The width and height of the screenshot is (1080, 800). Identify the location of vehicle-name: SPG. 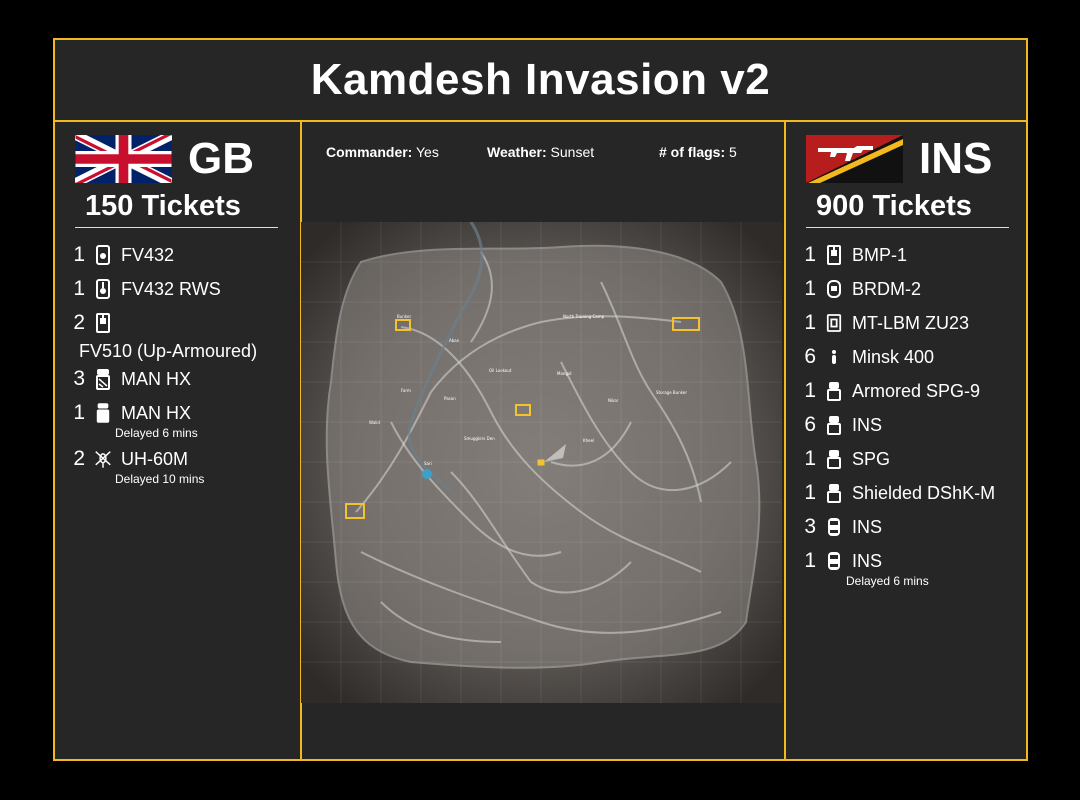
(871, 458).